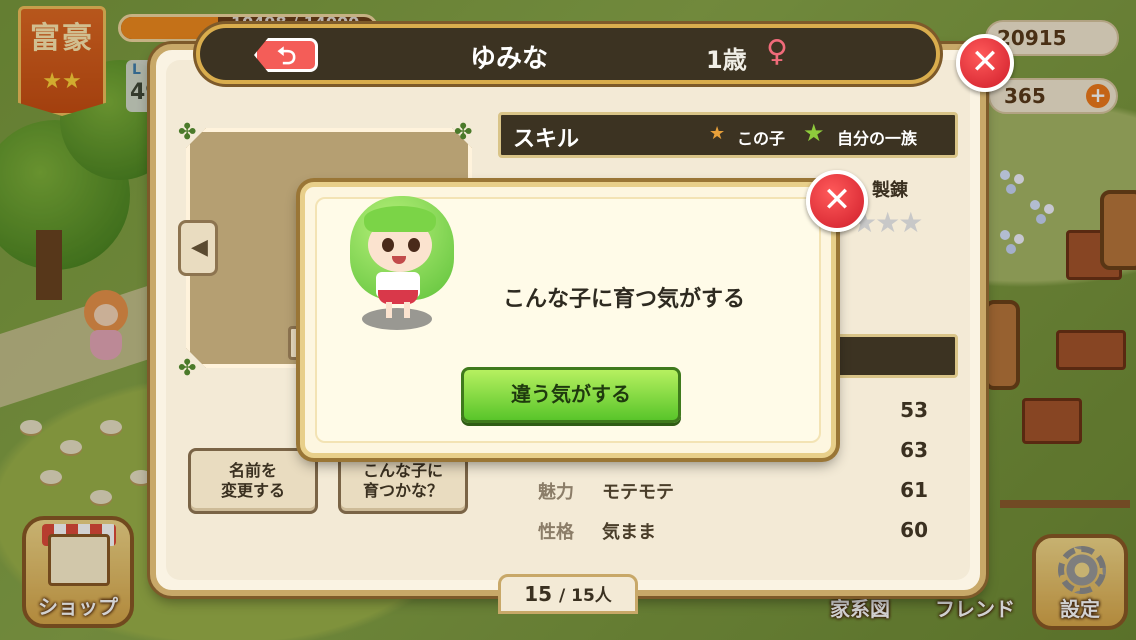  I want to click on stat-row: 魅力 モテモテ 61, so click(735, 493).